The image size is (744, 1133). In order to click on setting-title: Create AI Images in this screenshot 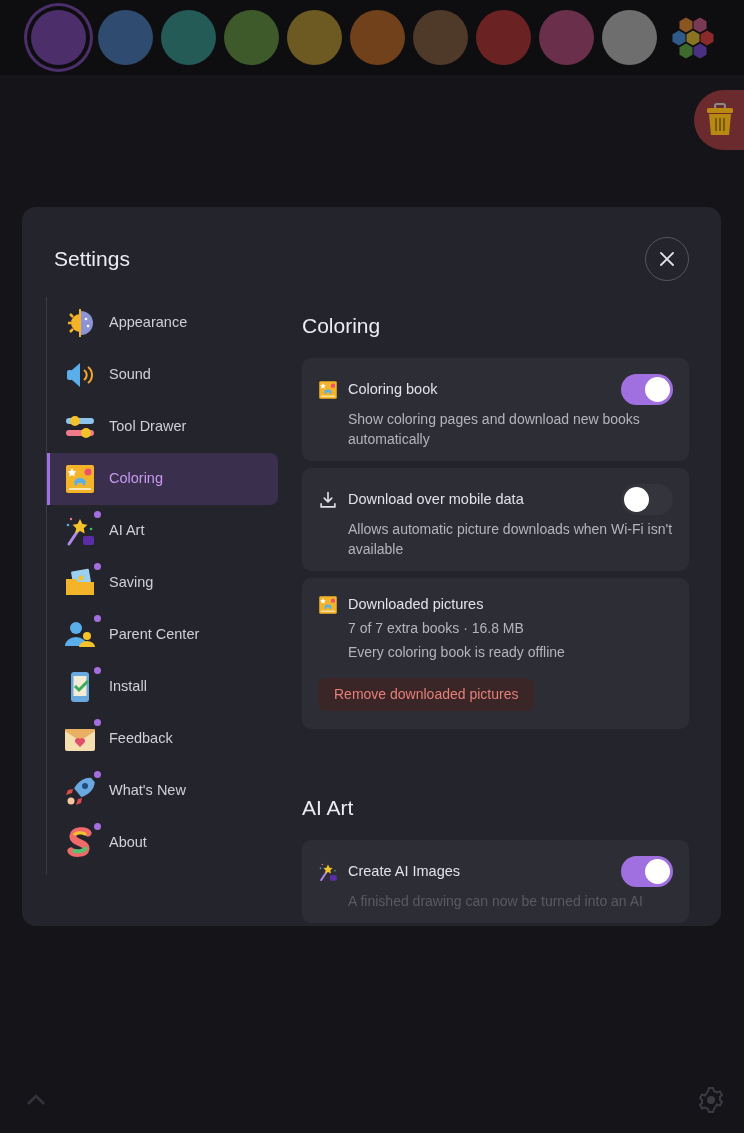, I will do `click(405, 871)`.